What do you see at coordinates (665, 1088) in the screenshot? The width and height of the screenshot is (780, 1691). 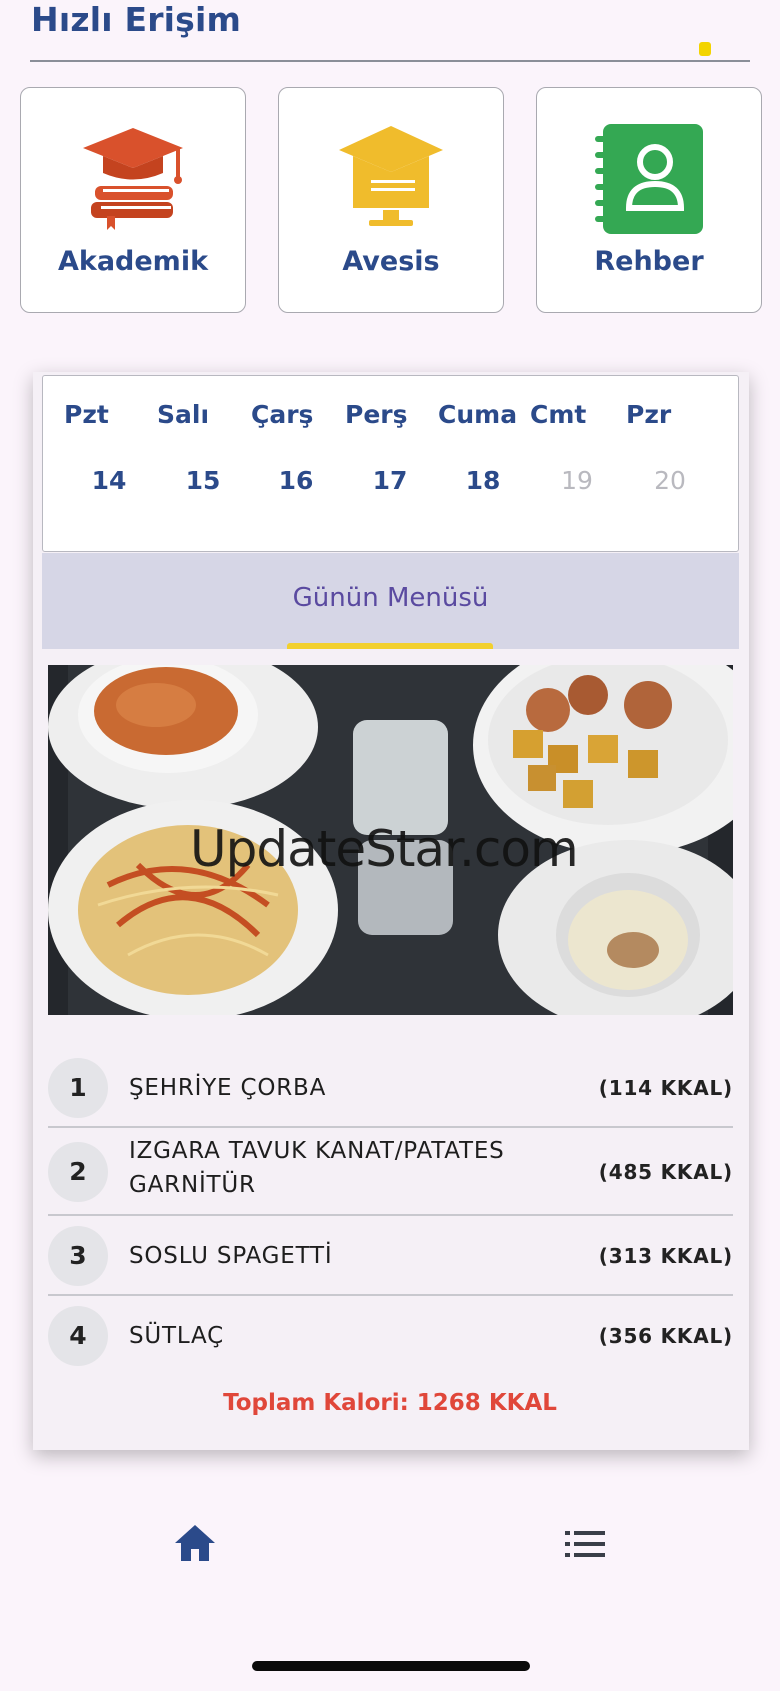 I see `menu-item-calories: (114 KKAL)` at bounding box center [665, 1088].